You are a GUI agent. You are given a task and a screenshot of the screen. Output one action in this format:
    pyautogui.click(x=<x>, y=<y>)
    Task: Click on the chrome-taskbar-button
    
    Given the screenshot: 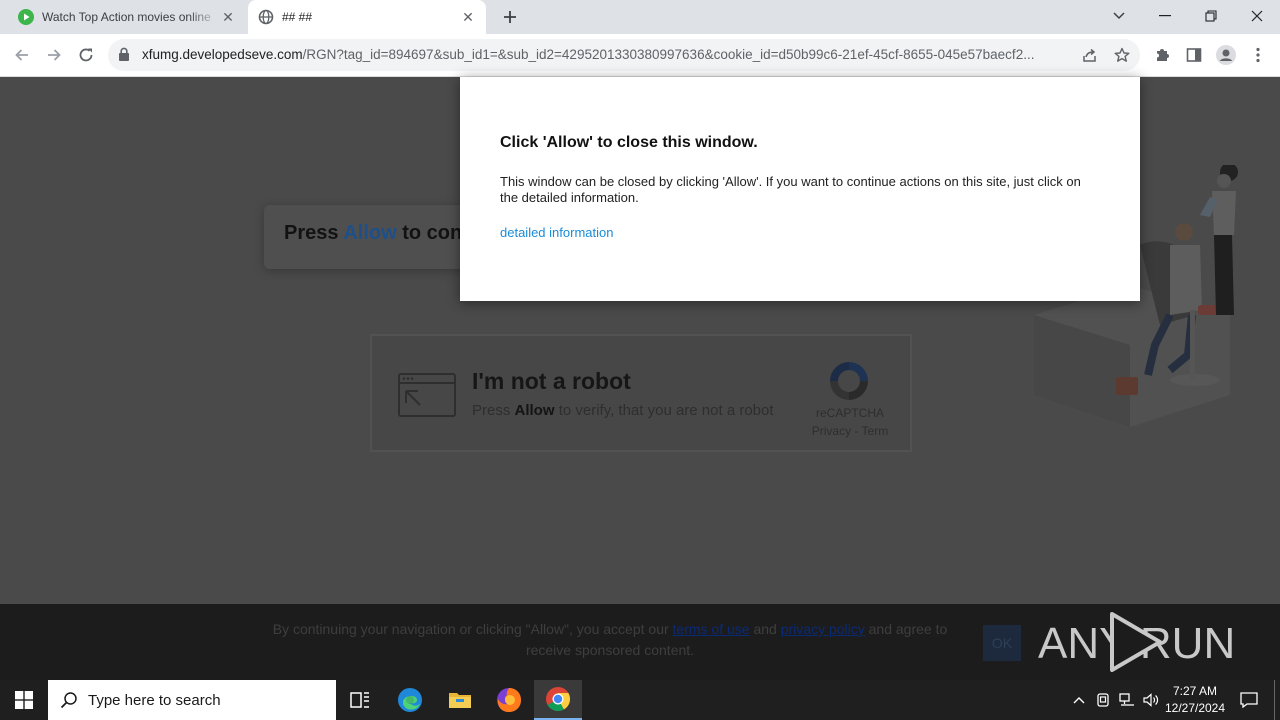 What is the action you would take?
    pyautogui.click(x=558, y=700)
    